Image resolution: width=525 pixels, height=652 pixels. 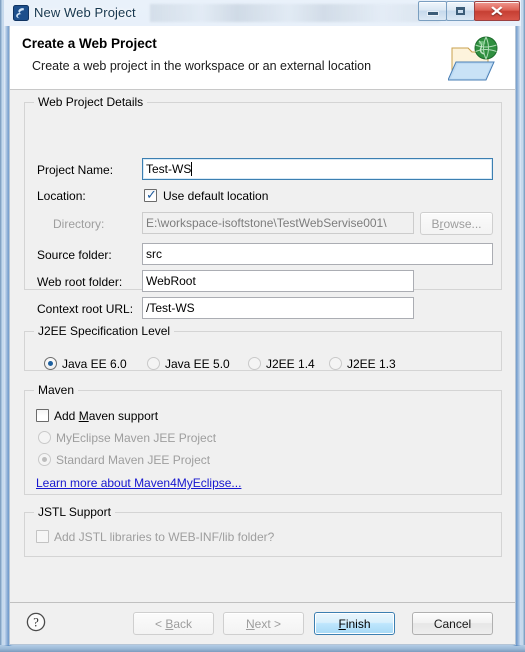 I want to click on help-question-icon: ?, so click(x=36, y=622).